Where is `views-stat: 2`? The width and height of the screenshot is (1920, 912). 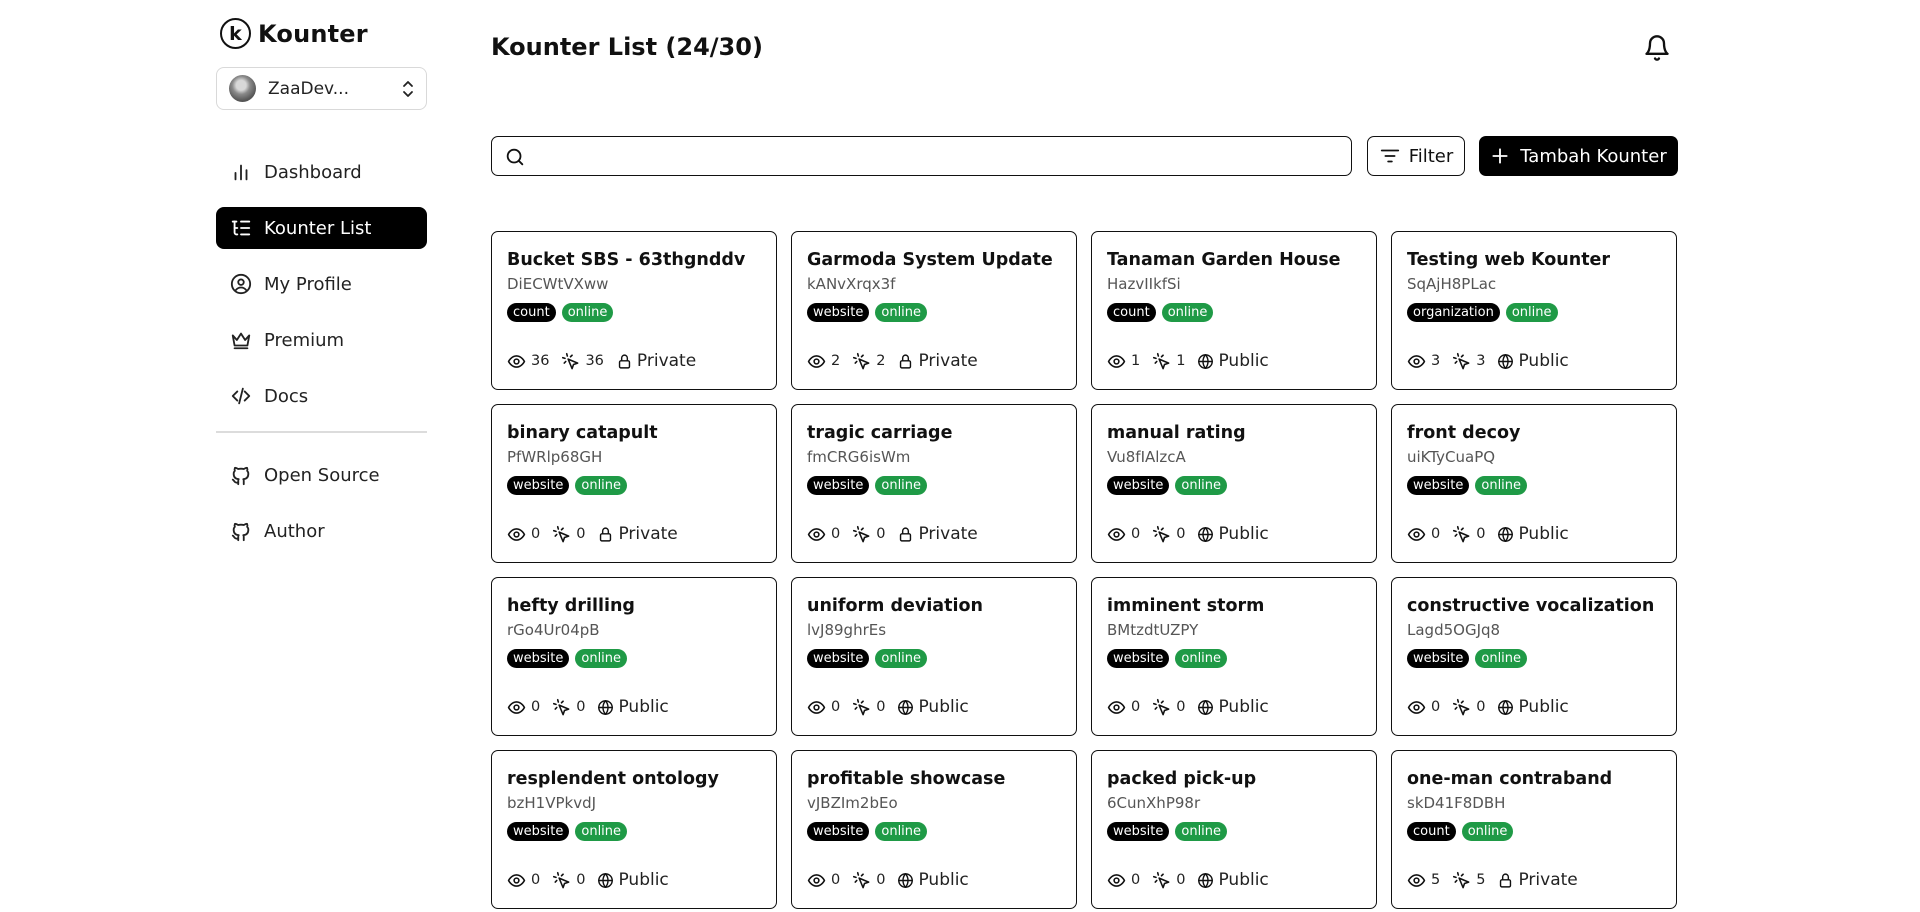
views-stat: 2 is located at coordinates (823, 361).